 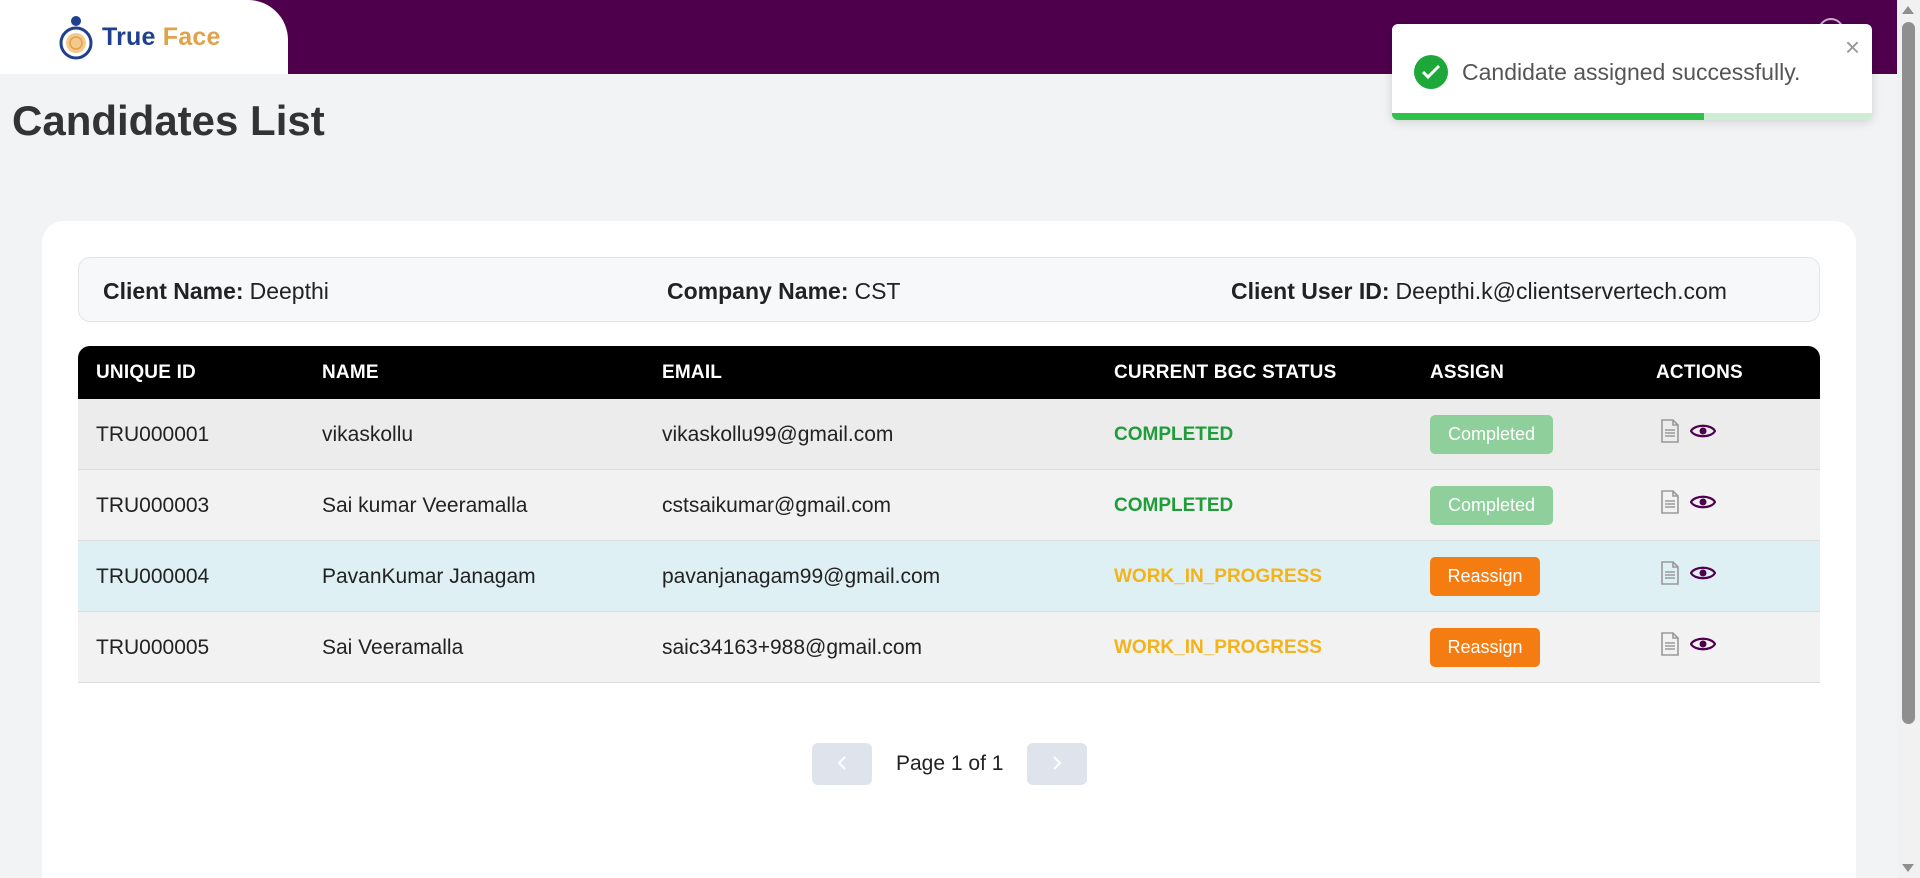 What do you see at coordinates (1548, 116) in the screenshot?
I see `toast-progress-bar` at bounding box center [1548, 116].